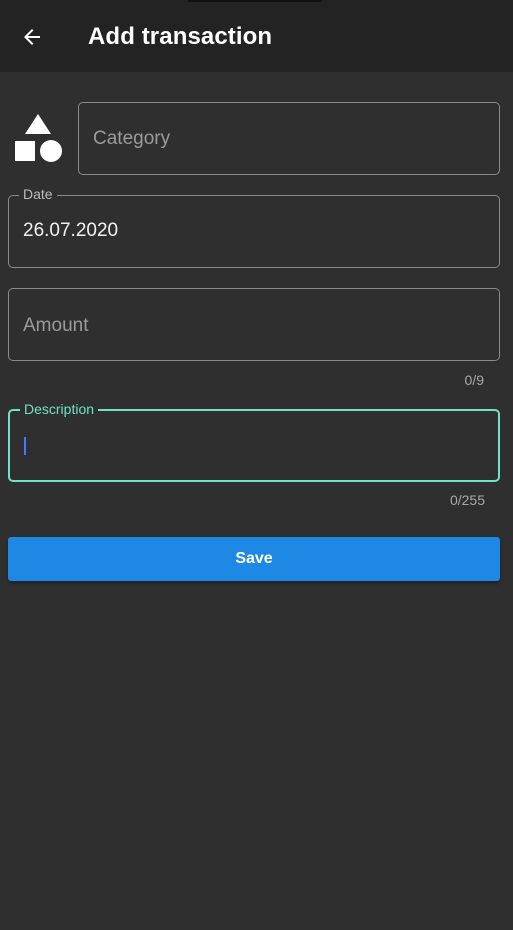 The width and height of the screenshot is (513, 930). I want to click on description-counter: 0/255, so click(467, 500).